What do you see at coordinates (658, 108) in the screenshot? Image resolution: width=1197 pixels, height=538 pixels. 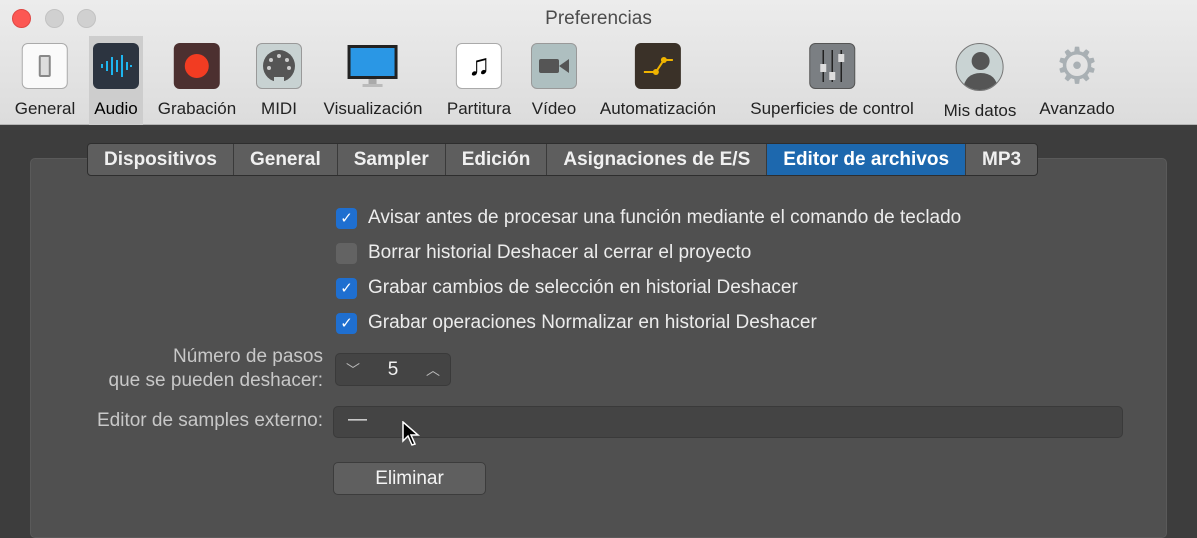 I see `toolbar-label: Automatización` at bounding box center [658, 108].